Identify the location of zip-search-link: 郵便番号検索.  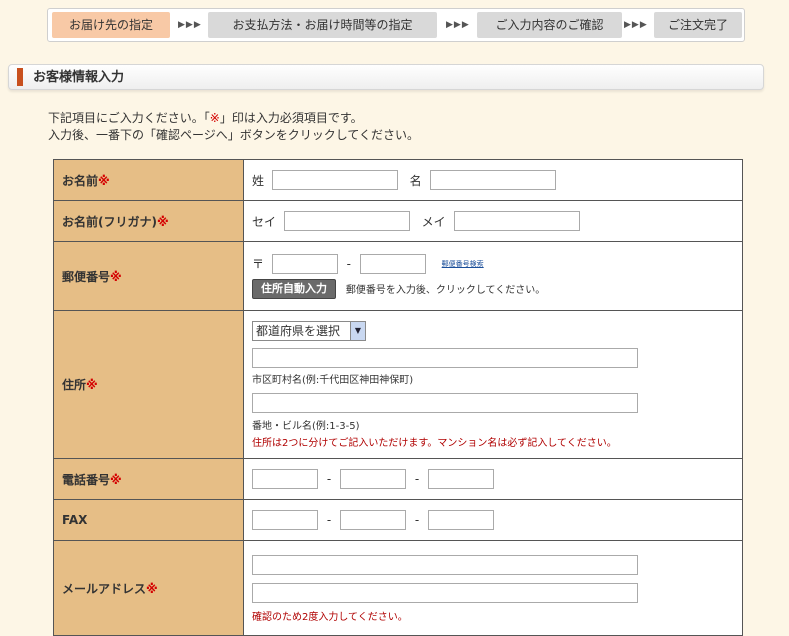
(463, 264).